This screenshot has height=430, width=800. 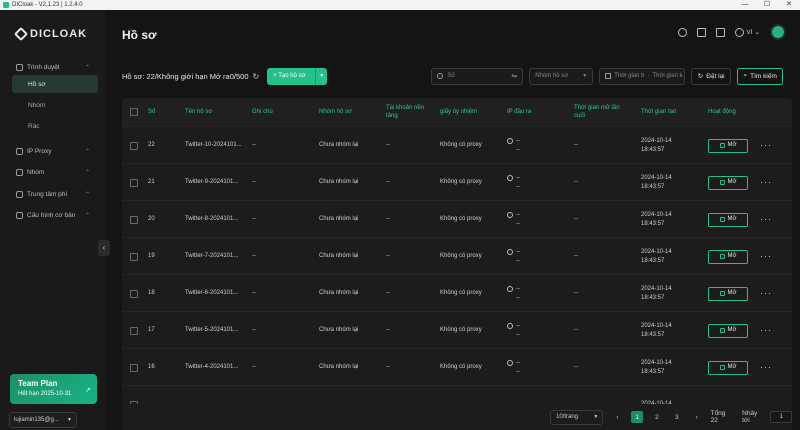 I want to click on cell-ip: -- --, so click(x=513, y=330).